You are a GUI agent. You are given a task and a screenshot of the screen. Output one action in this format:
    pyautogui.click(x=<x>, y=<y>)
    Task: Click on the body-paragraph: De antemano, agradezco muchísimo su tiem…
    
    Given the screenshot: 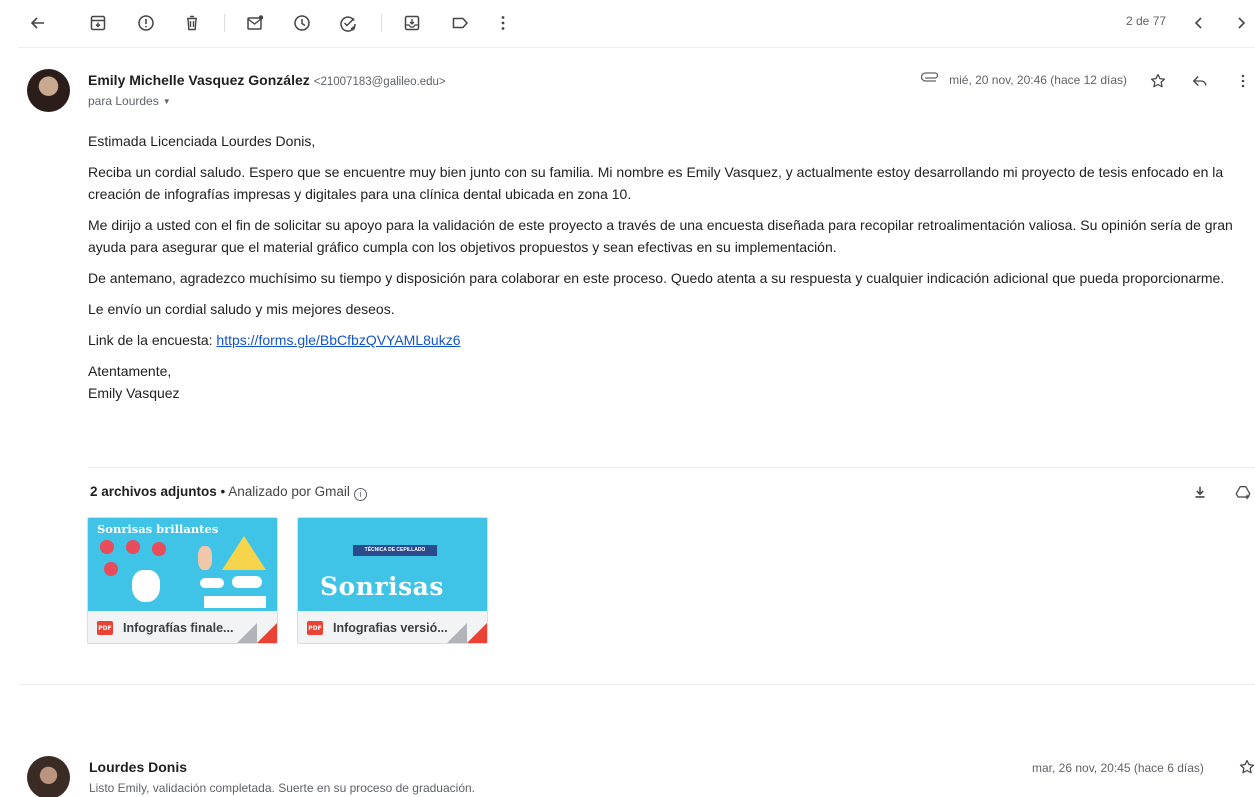 What is the action you would take?
    pyautogui.click(x=656, y=278)
    